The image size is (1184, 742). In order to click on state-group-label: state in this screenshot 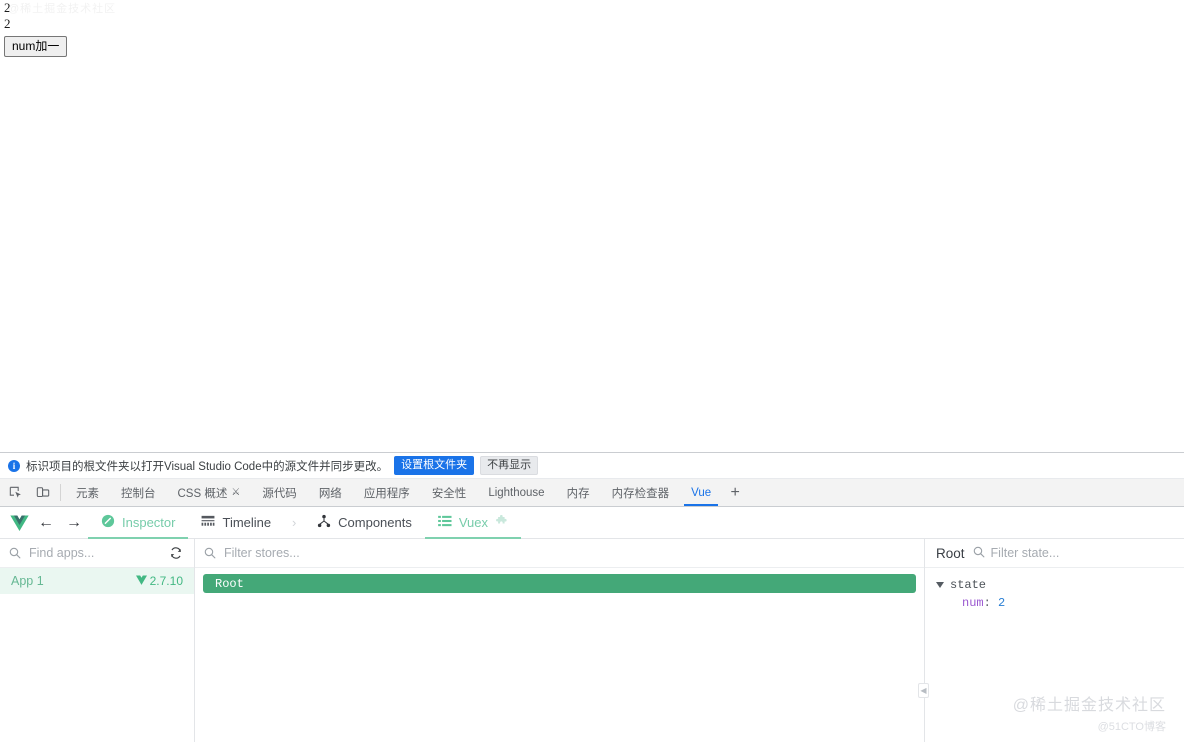, I will do `click(968, 585)`.